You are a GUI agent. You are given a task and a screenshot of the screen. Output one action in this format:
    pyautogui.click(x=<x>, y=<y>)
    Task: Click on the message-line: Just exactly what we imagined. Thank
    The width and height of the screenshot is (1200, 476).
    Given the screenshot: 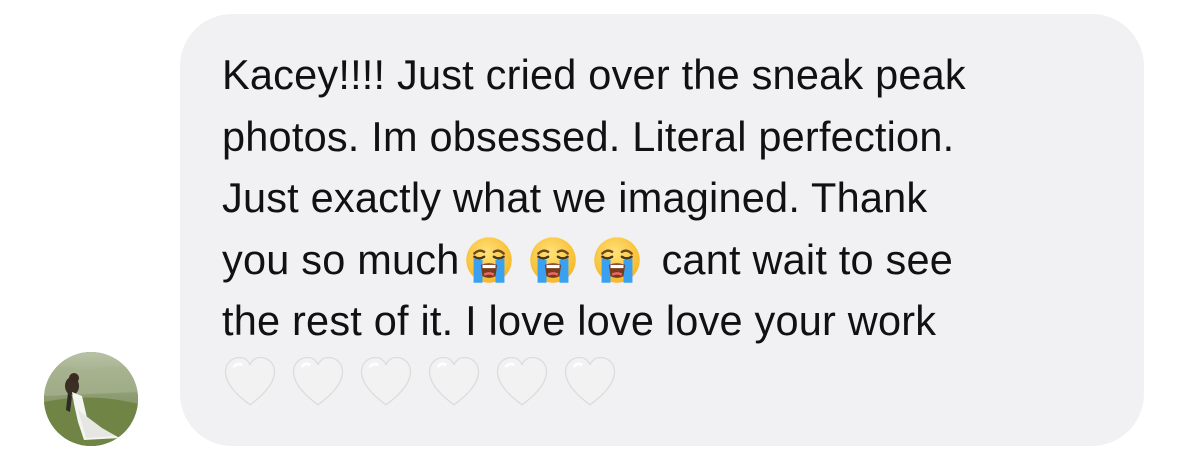 What is the action you would take?
    pyautogui.click(x=575, y=197)
    